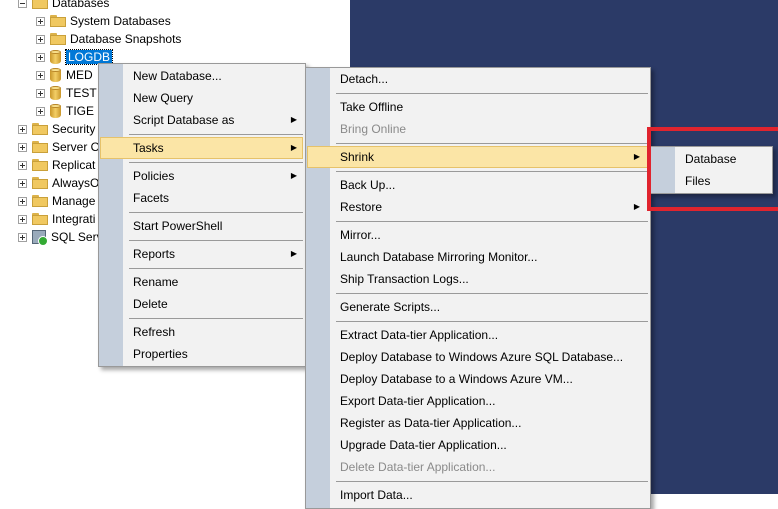 Image resolution: width=778 pixels, height=509 pixels. I want to click on menu-item-script-database-as: Script Database as ▶, so click(215, 120).